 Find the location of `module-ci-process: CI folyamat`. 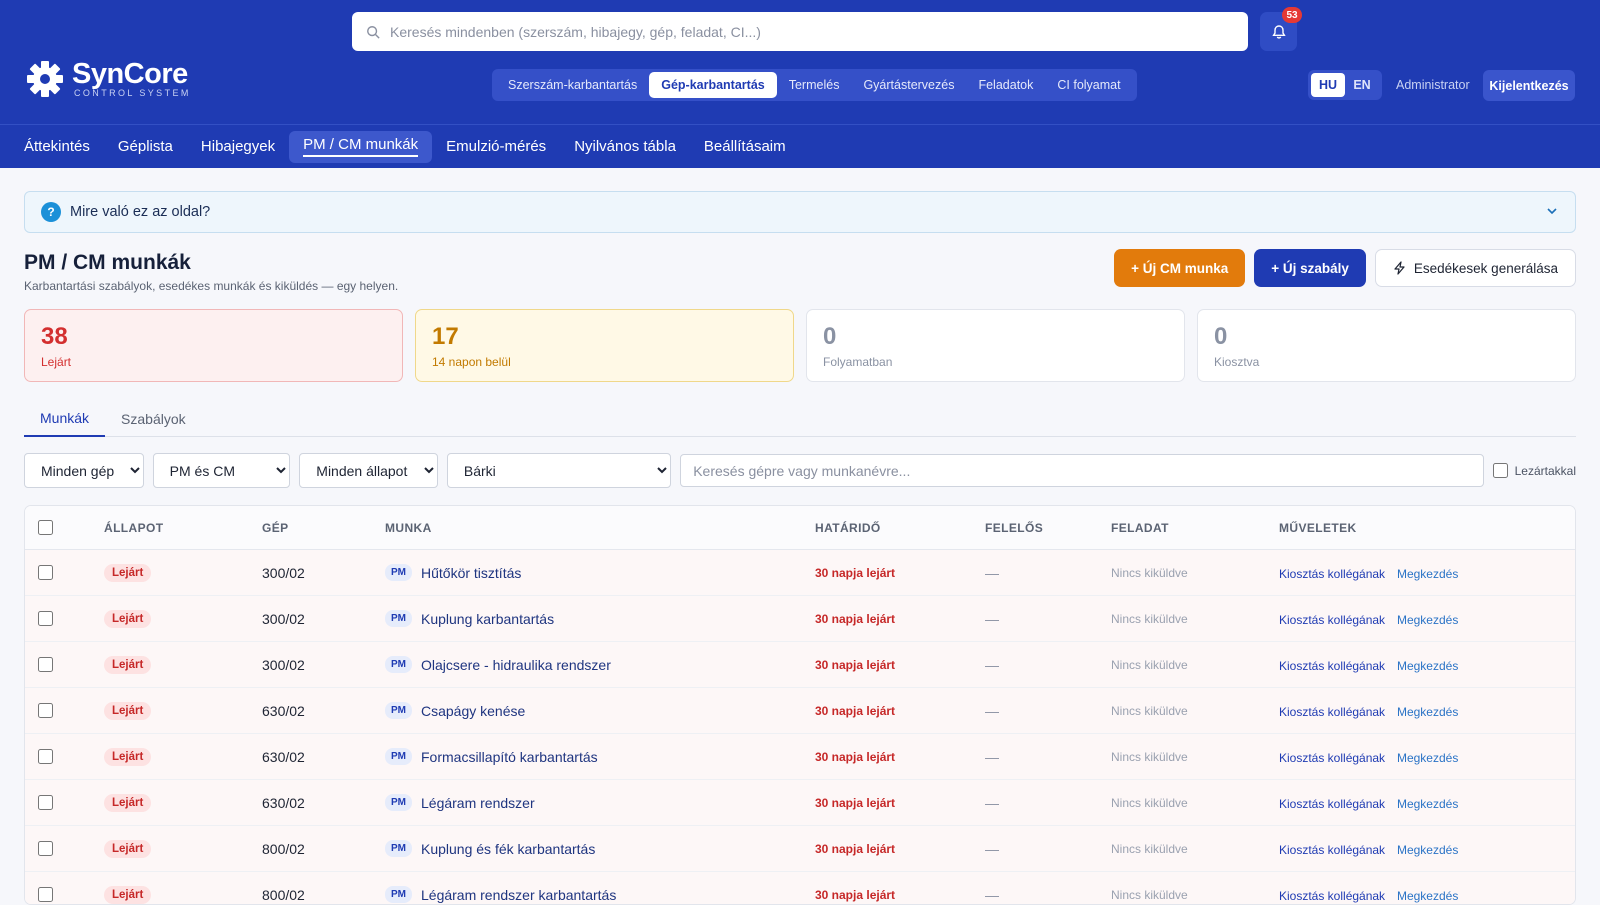

module-ci-process: CI folyamat is located at coordinates (1088, 85).